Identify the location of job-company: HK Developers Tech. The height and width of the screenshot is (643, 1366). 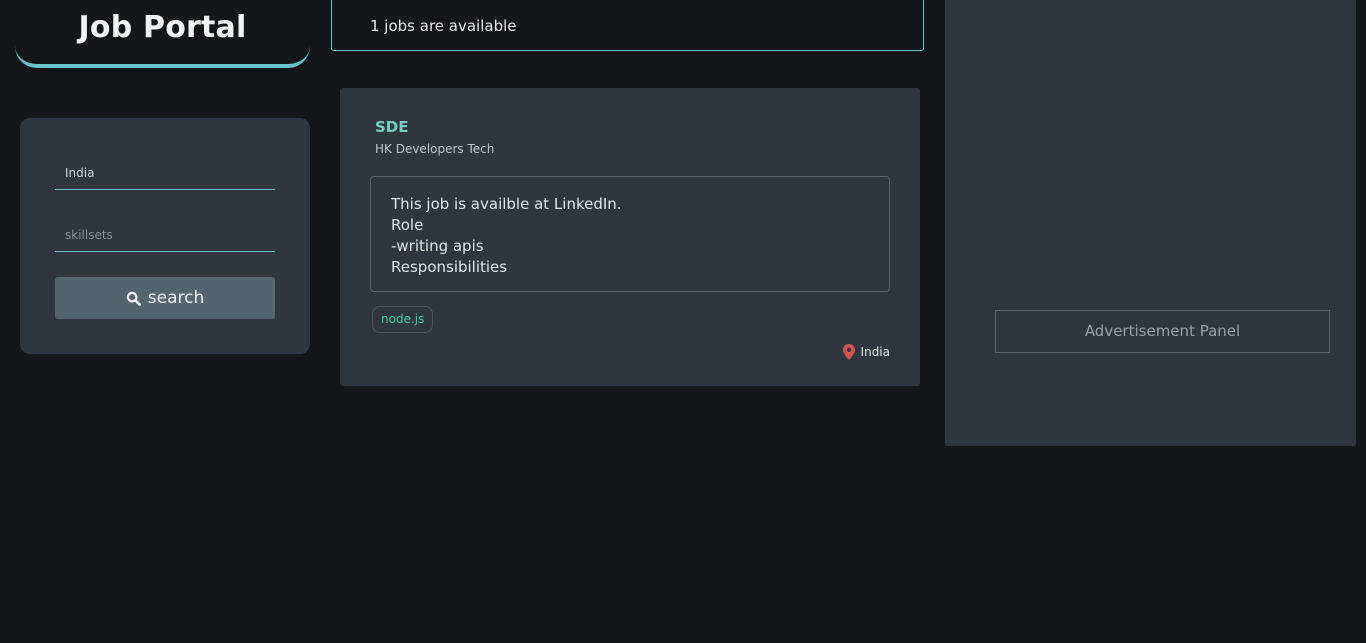
(435, 149).